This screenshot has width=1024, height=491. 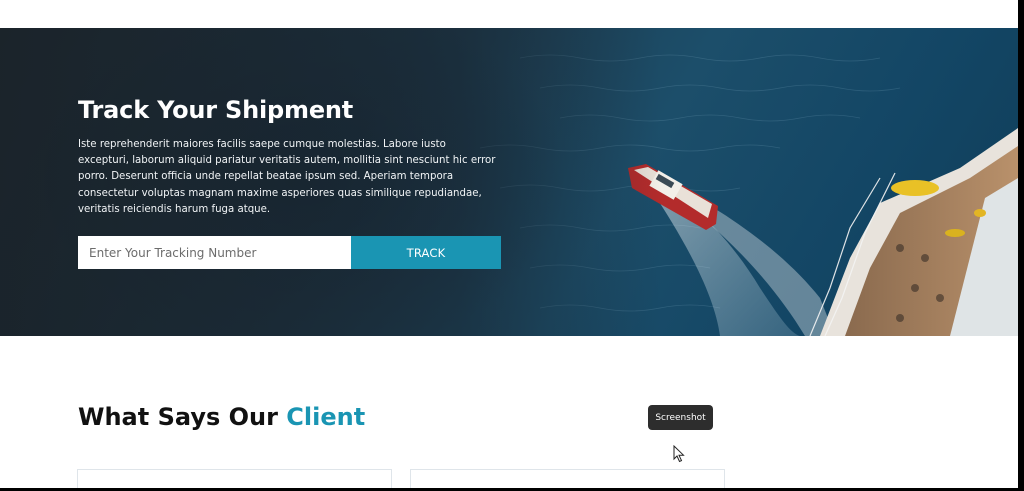 I want to click on client-section-title: What Says Our Client, so click(x=221, y=417).